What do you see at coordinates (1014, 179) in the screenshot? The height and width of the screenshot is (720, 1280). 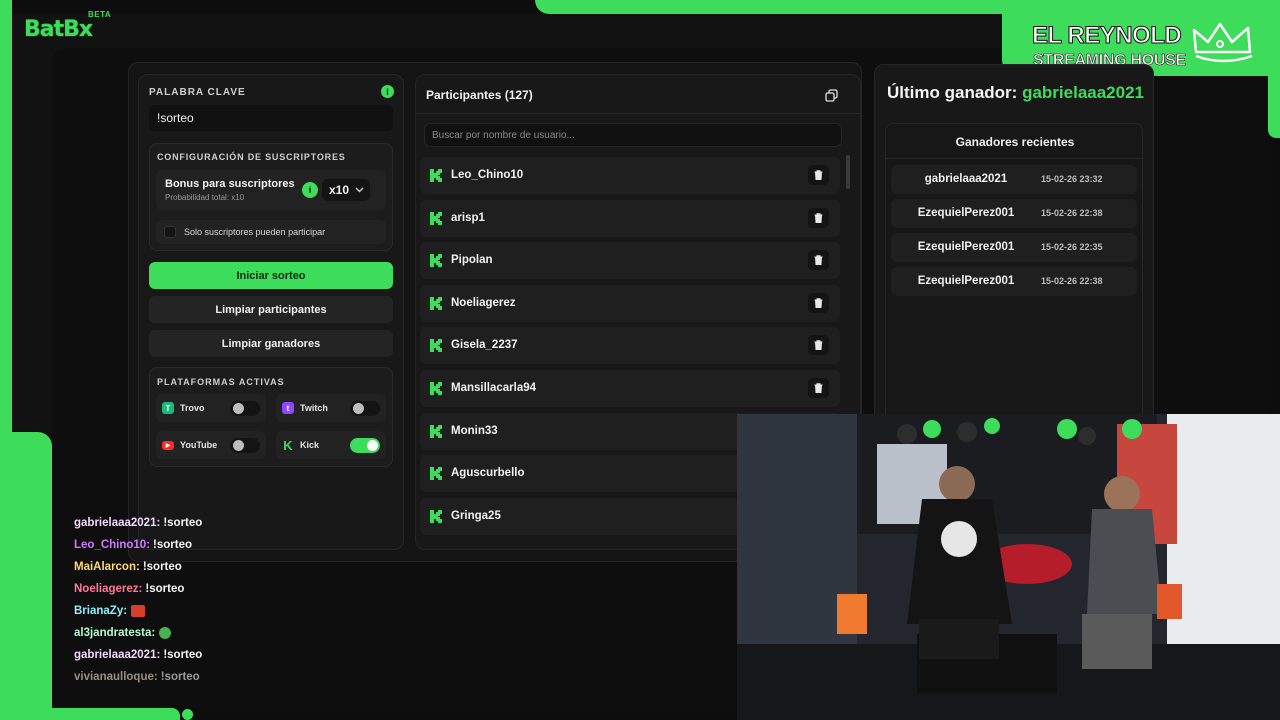 I see `winner-row: gabrielaaa2021 15-02-26 23:32` at bounding box center [1014, 179].